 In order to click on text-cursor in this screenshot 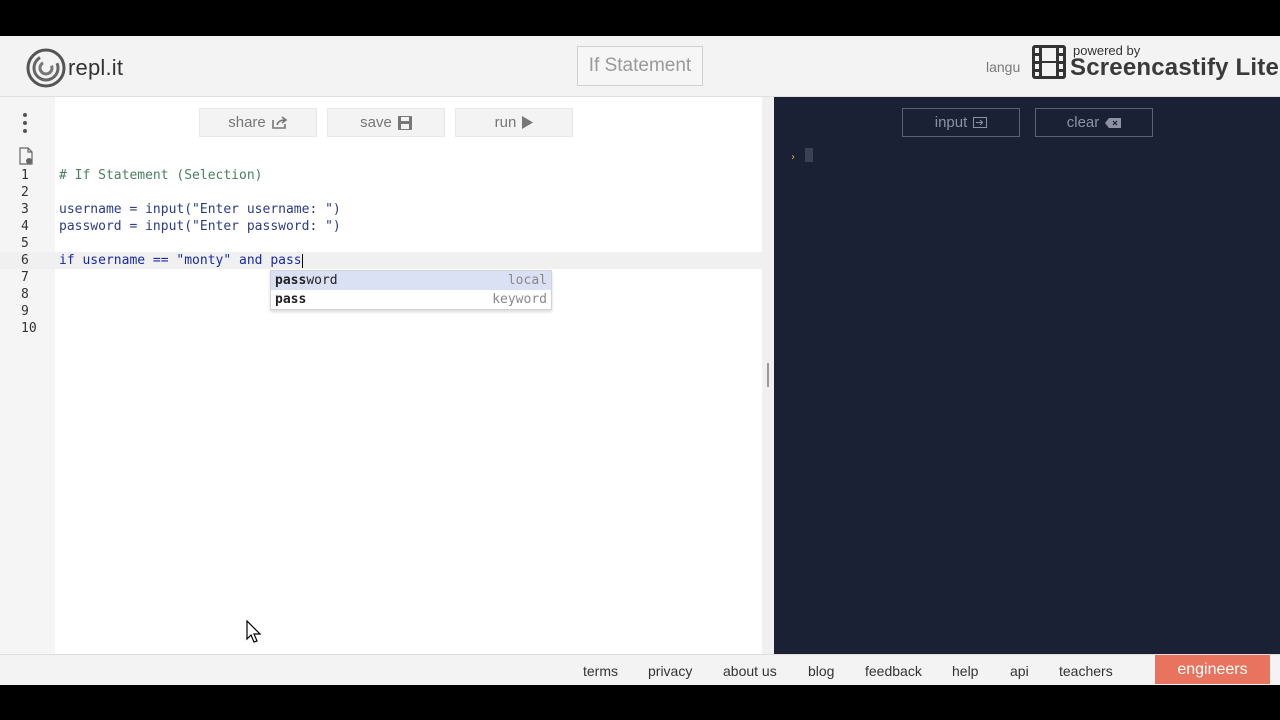, I will do `click(302, 260)`.